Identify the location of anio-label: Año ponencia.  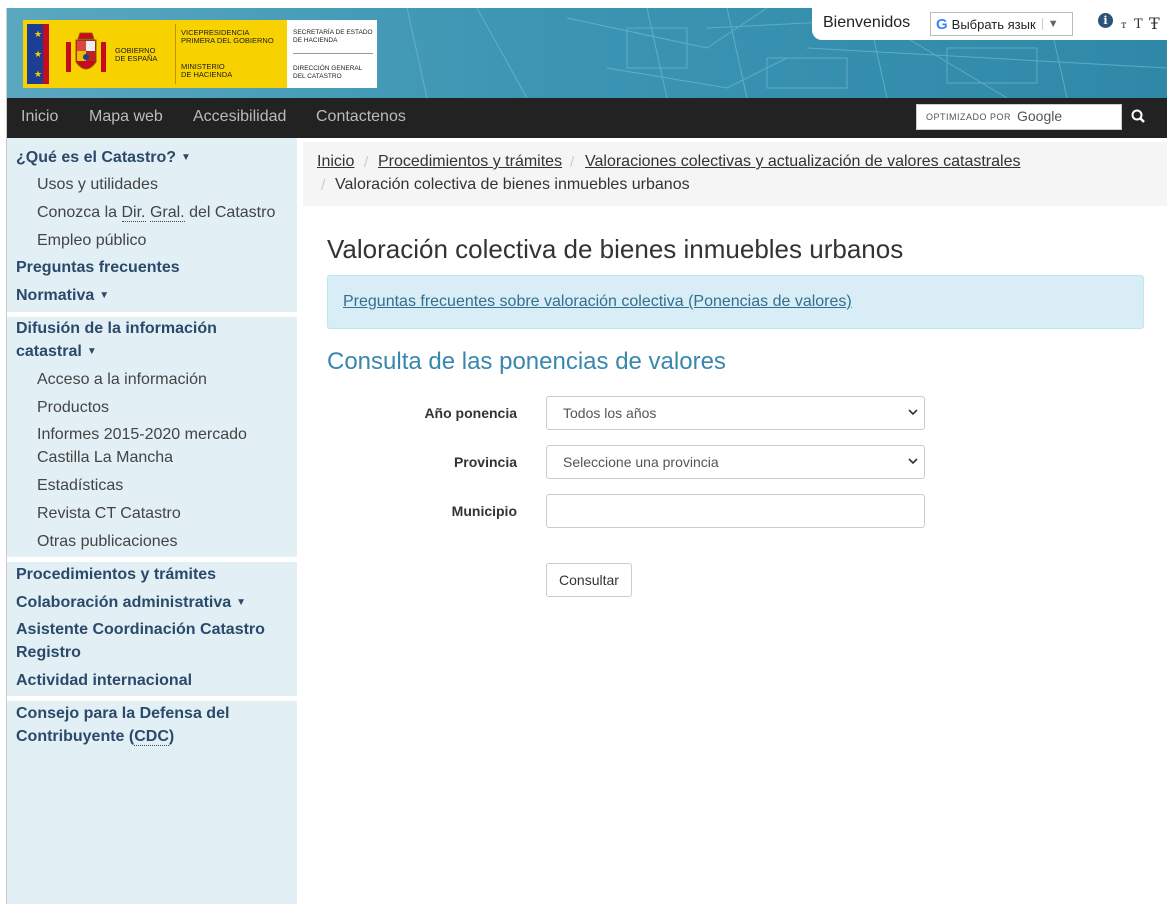
(470, 413).